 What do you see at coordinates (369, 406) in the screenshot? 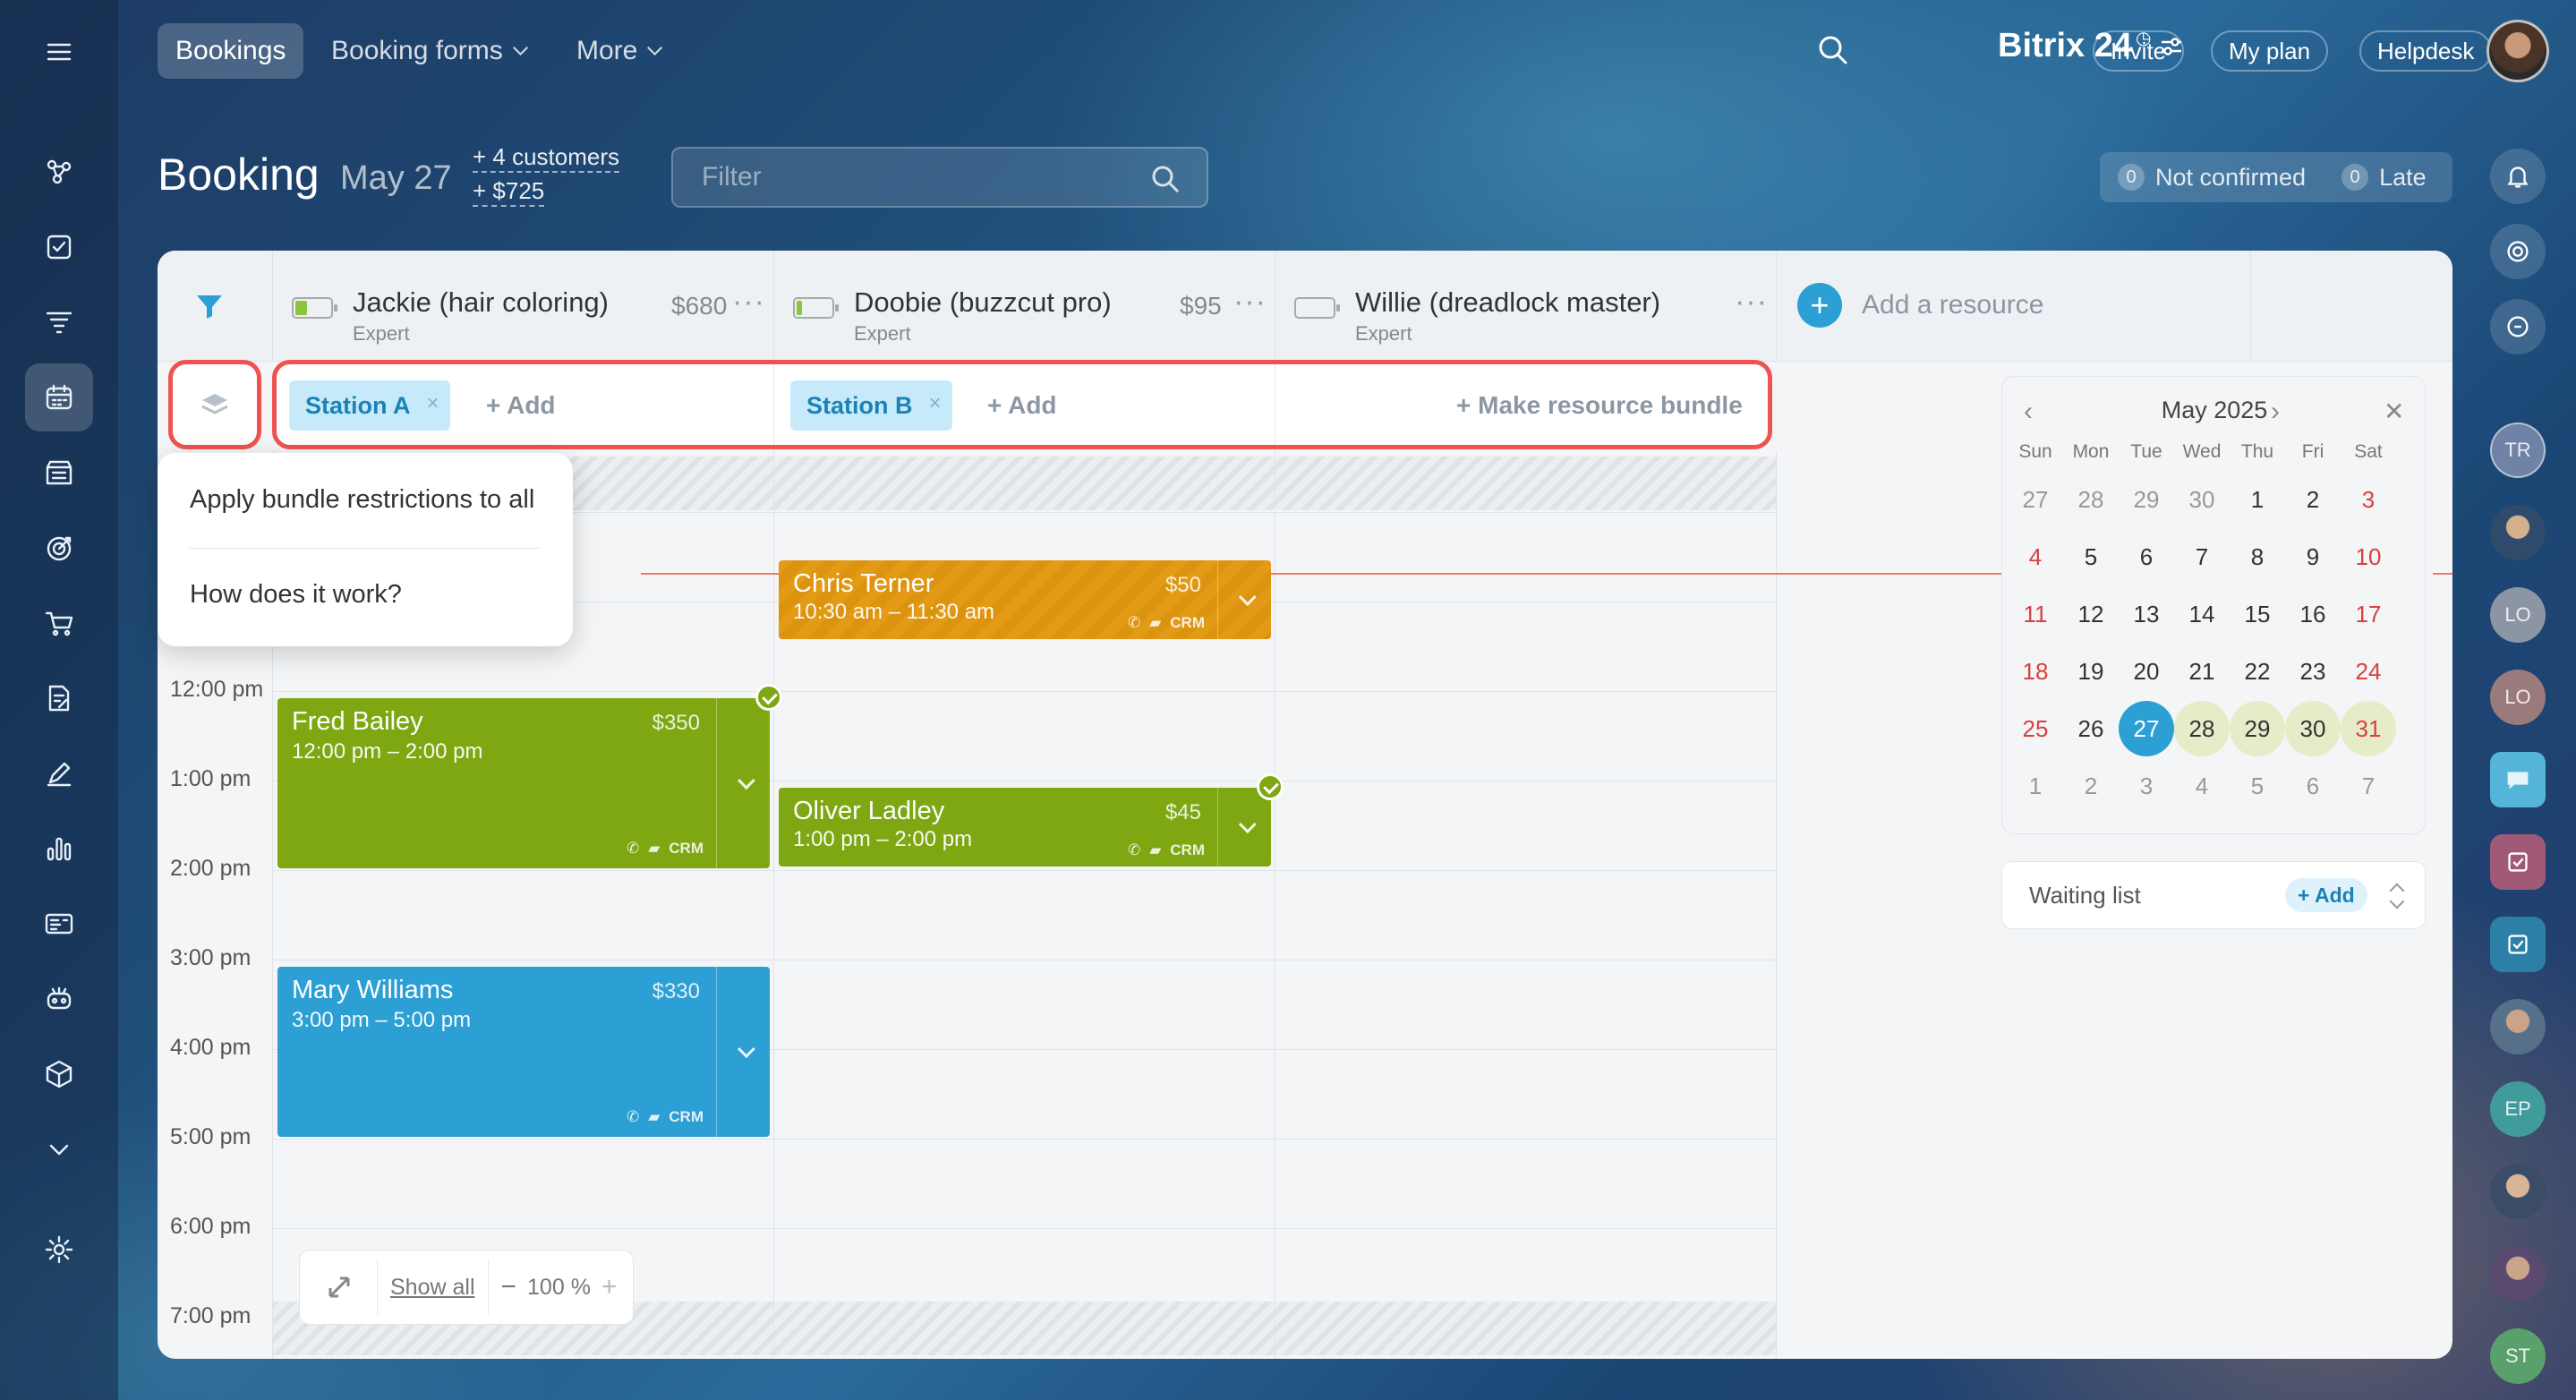
I see `station-chip: Station A ×` at bounding box center [369, 406].